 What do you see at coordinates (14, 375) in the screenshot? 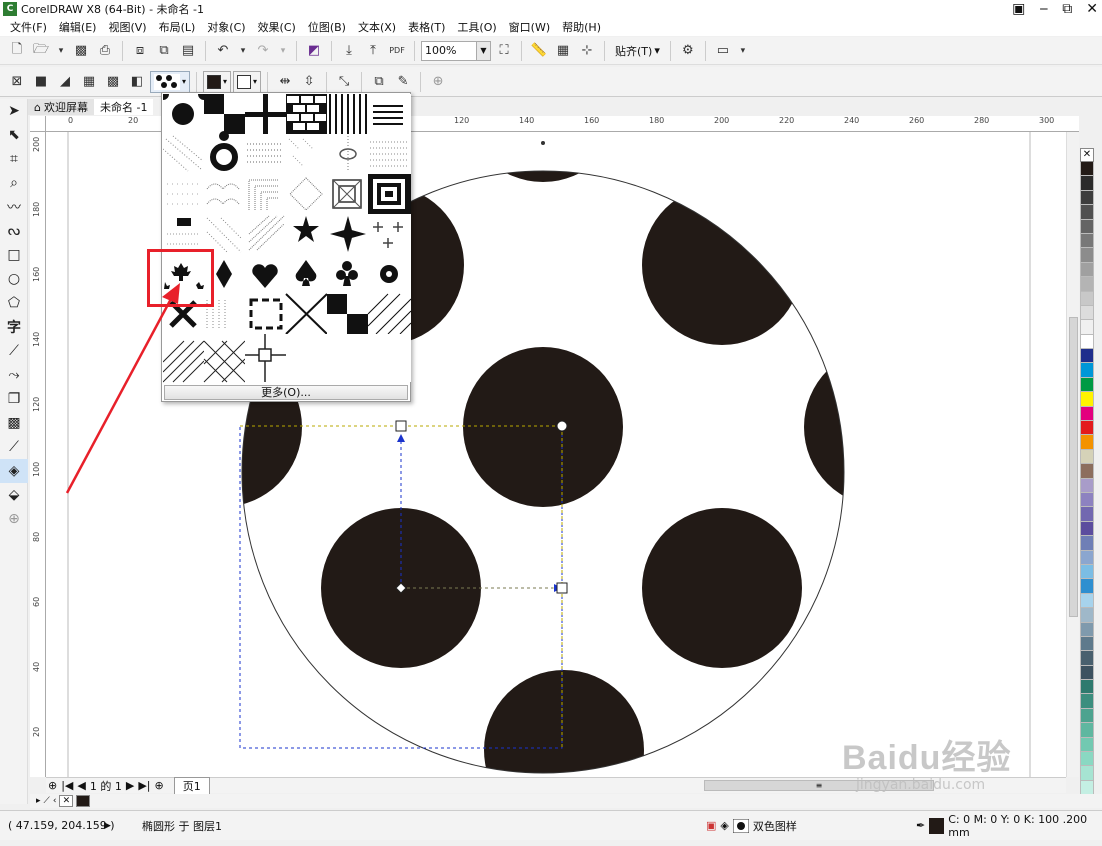
I see `connector-tool-icon: ⤳` at bounding box center [14, 375].